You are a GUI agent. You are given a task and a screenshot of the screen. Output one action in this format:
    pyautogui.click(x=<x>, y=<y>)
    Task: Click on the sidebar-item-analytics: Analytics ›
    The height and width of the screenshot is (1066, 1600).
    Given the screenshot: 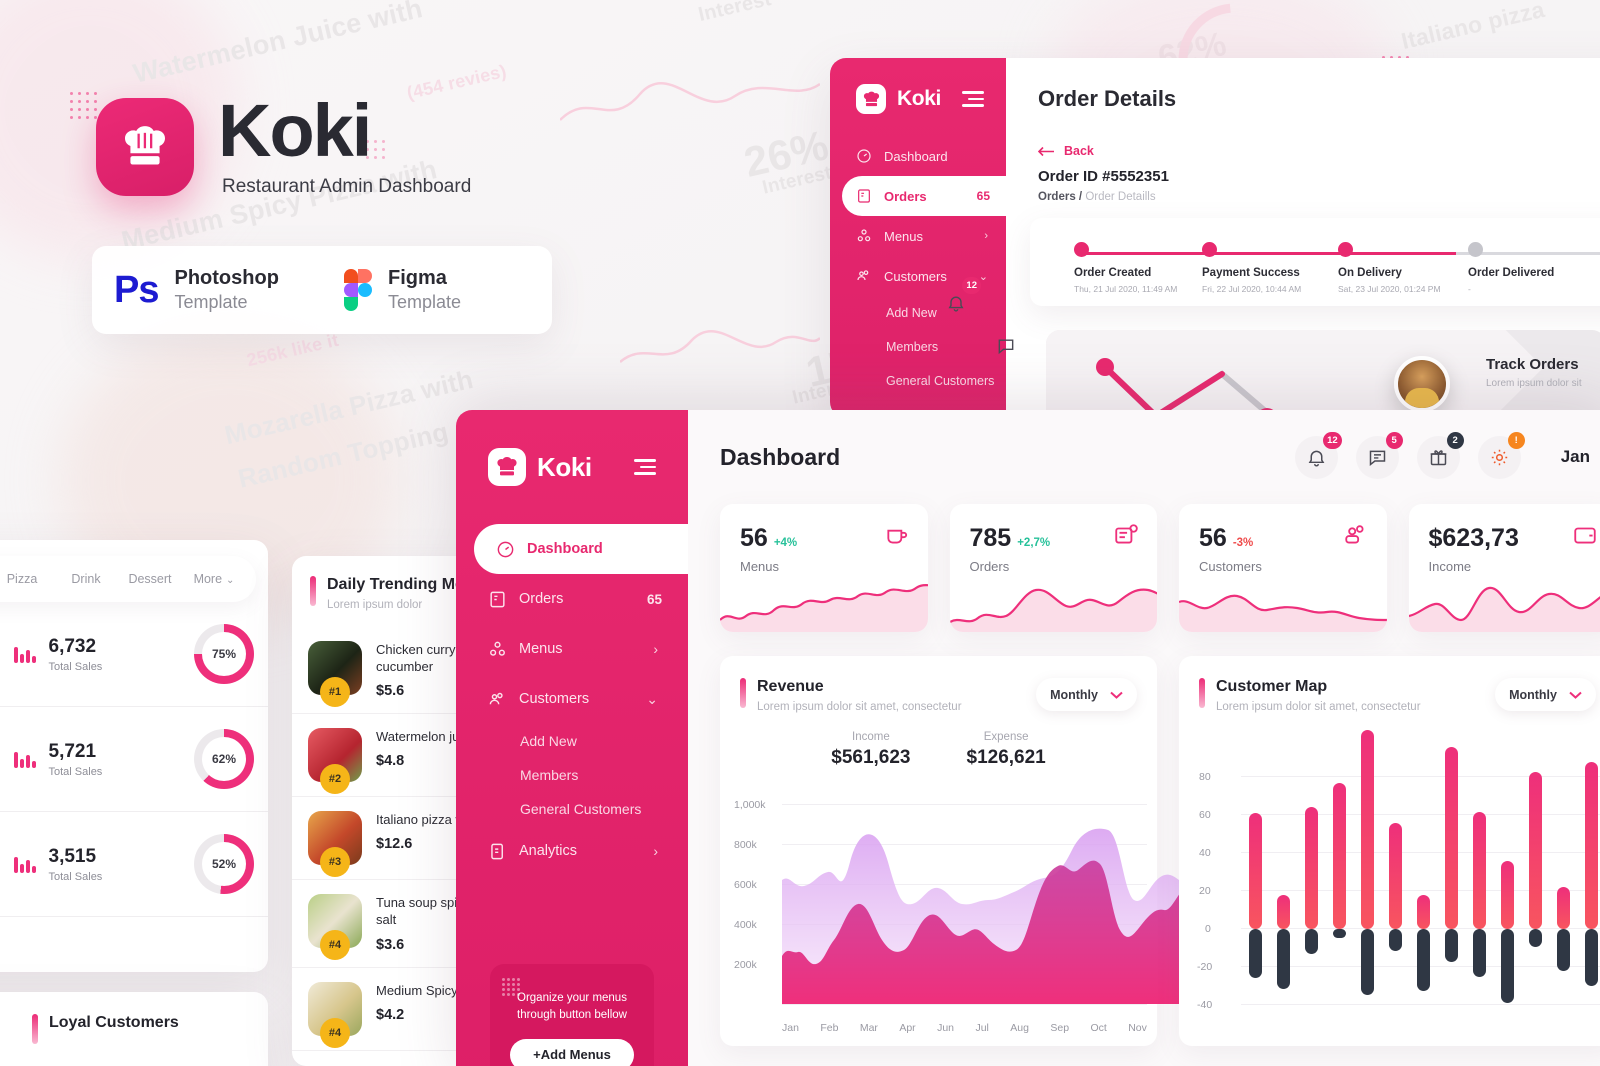 What is the action you would take?
    pyautogui.click(x=572, y=851)
    